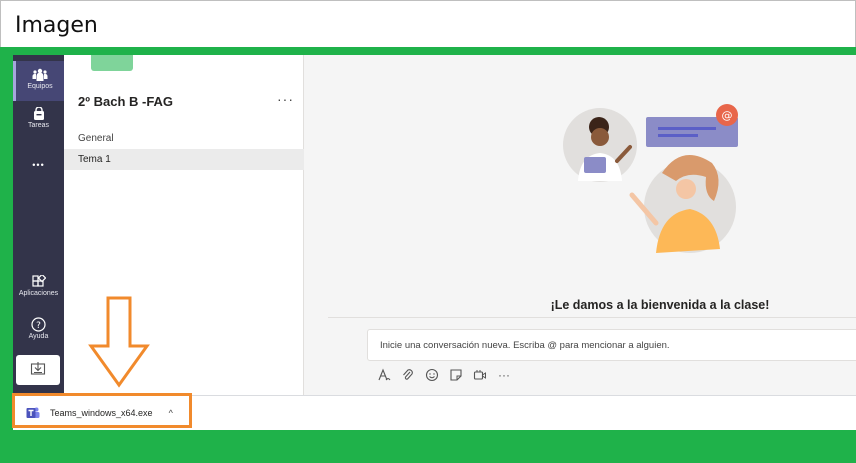  What do you see at coordinates (38, 113) in the screenshot?
I see `tasks-bag-icon` at bounding box center [38, 113].